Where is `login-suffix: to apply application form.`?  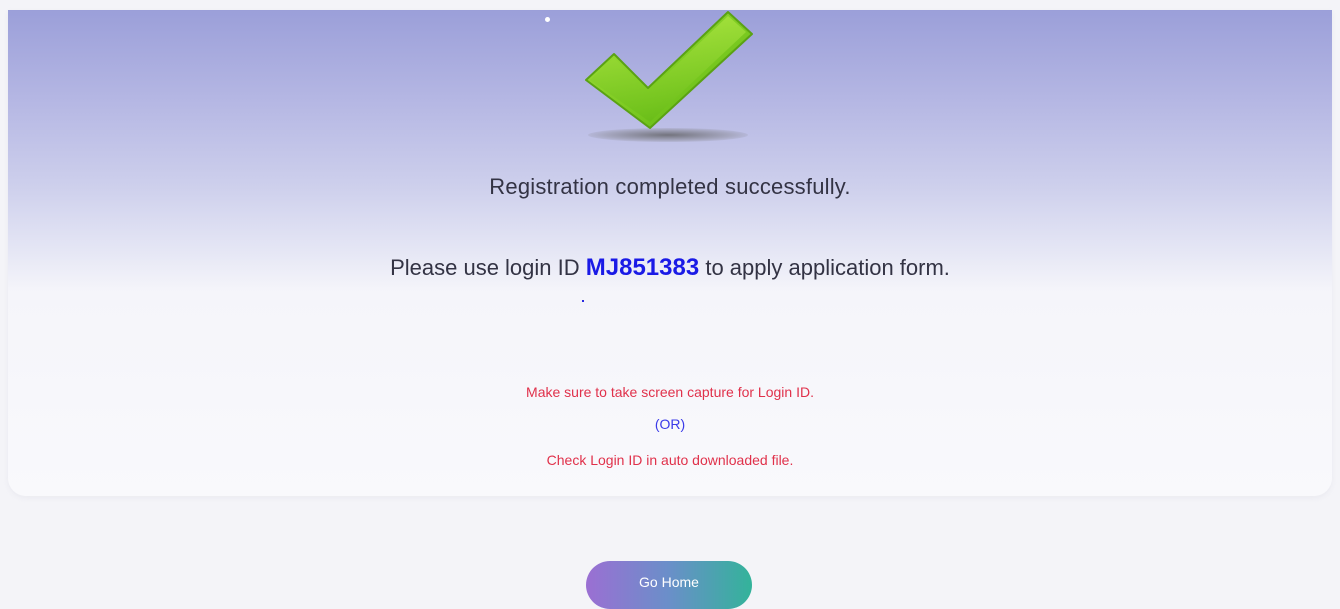 login-suffix: to apply application form. is located at coordinates (827, 267).